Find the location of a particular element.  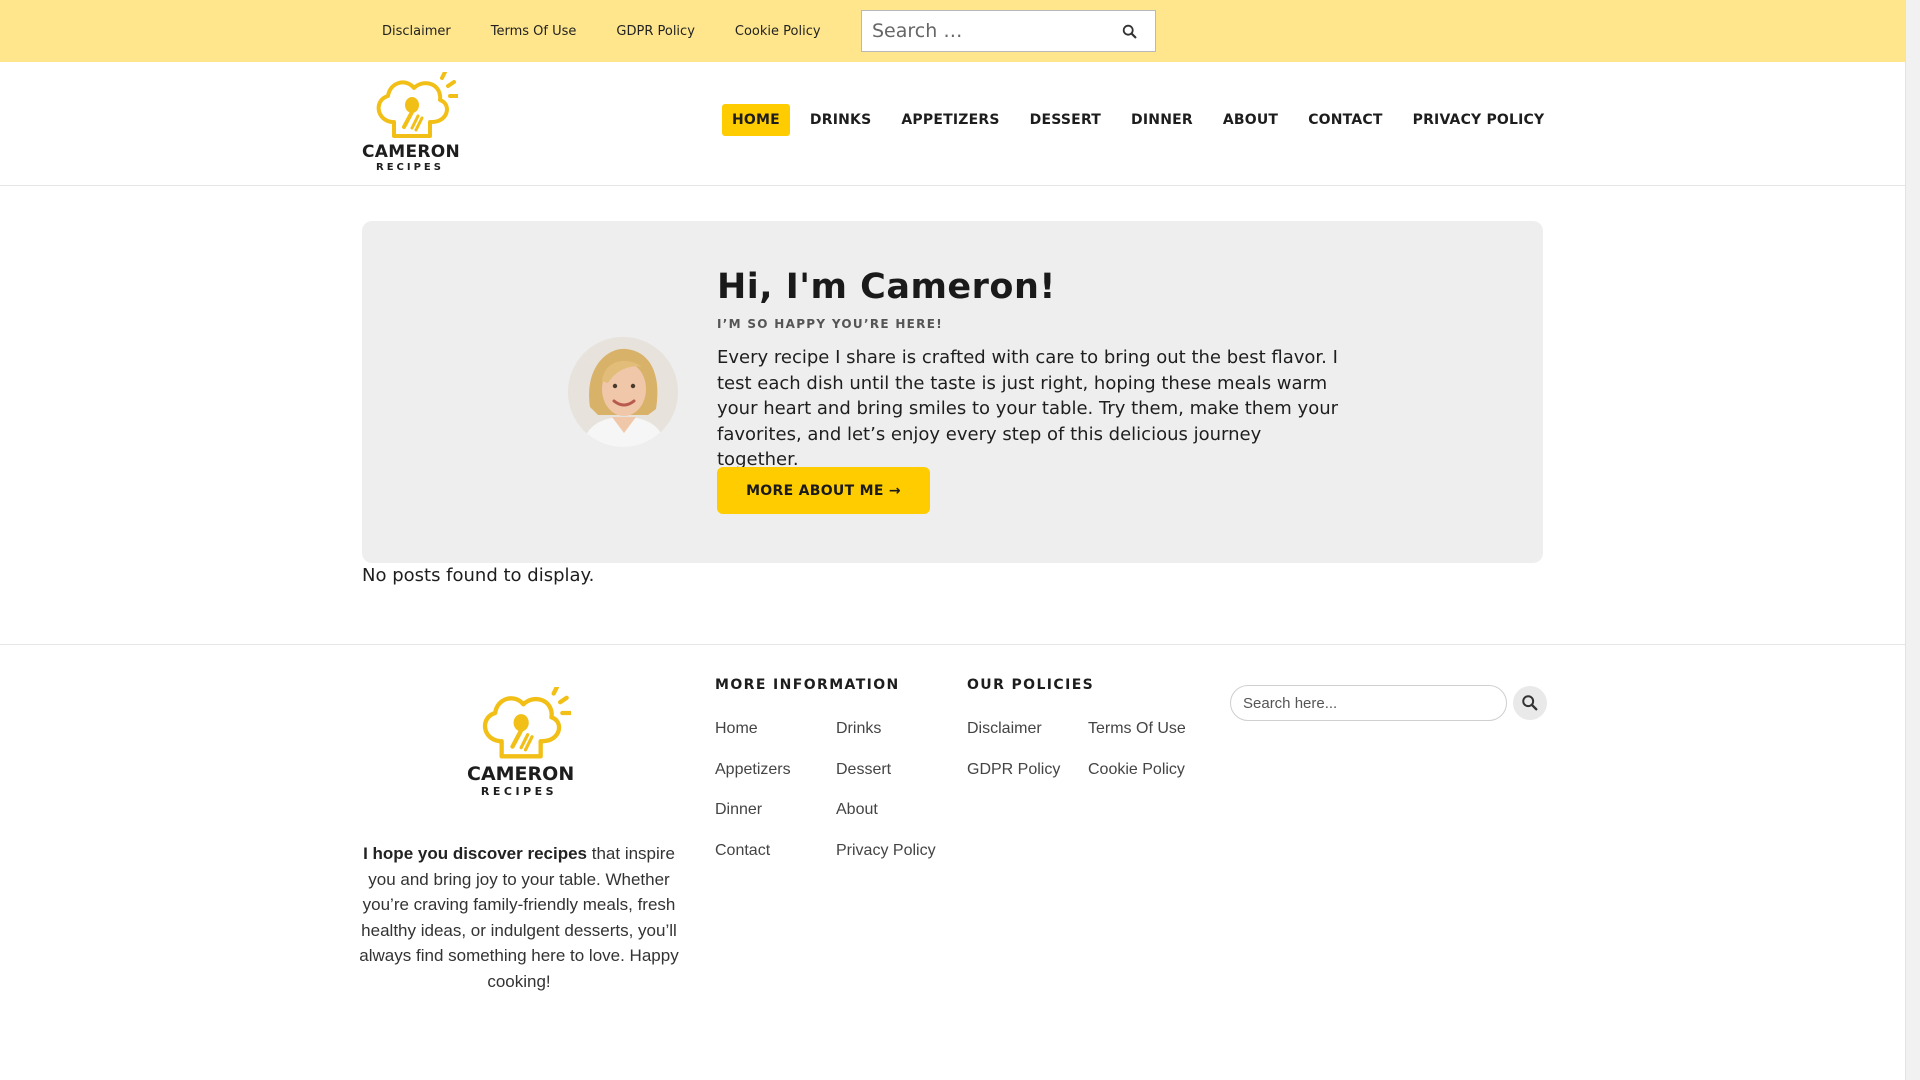

footer-link-cookie: Cookie Policy is located at coordinates (1136, 770).